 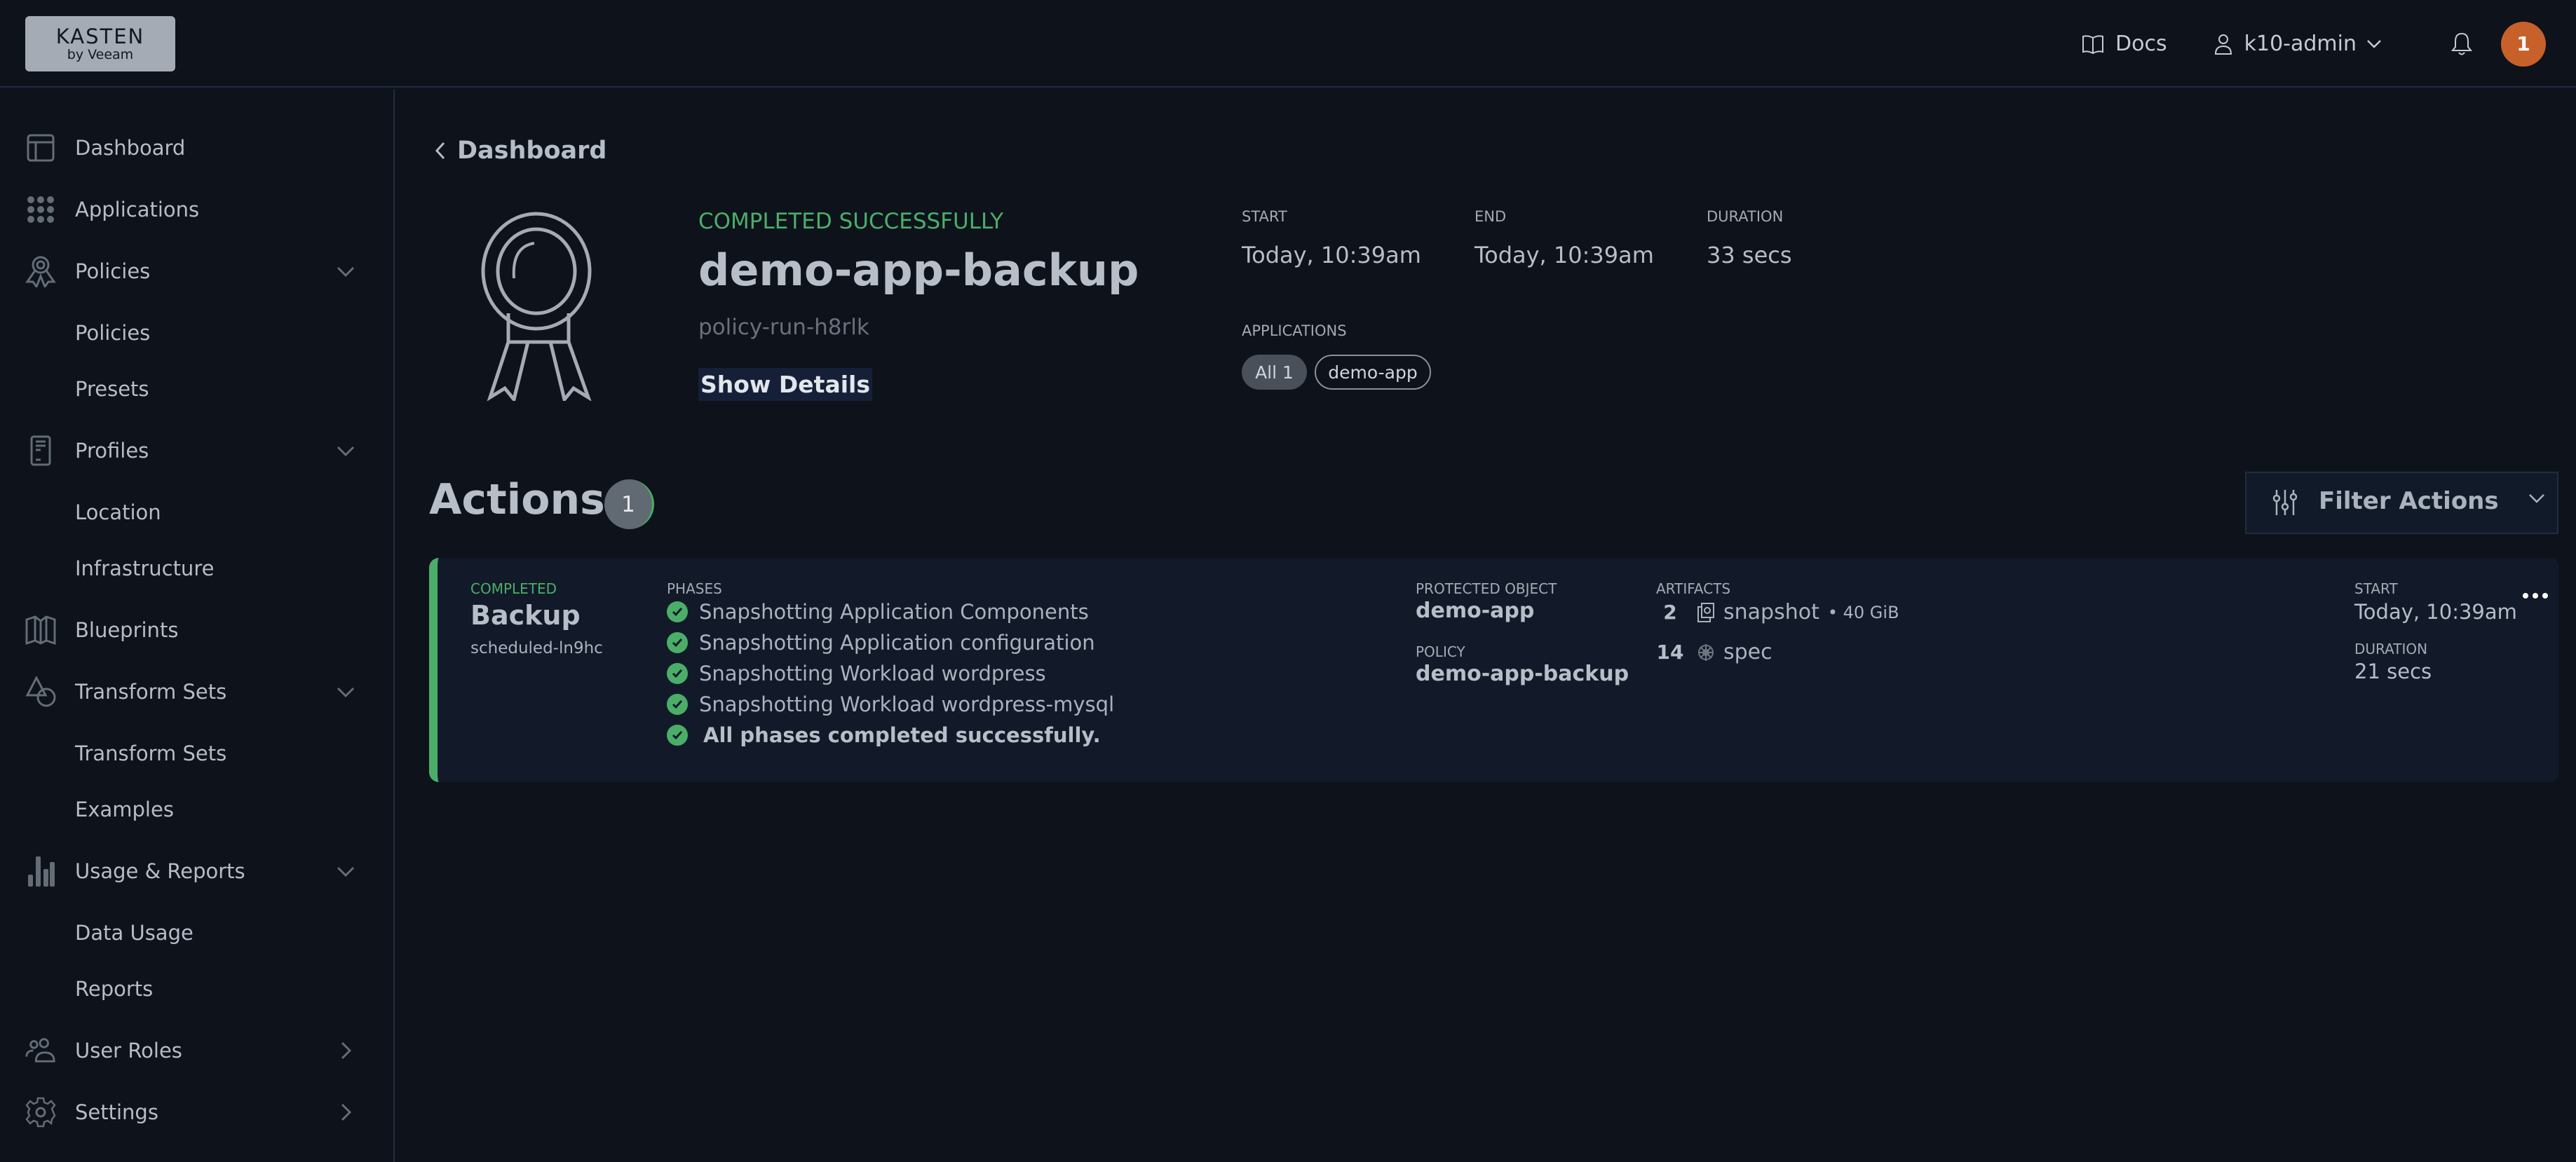 I want to click on chevron-right-icon, so click(x=346, y=1050).